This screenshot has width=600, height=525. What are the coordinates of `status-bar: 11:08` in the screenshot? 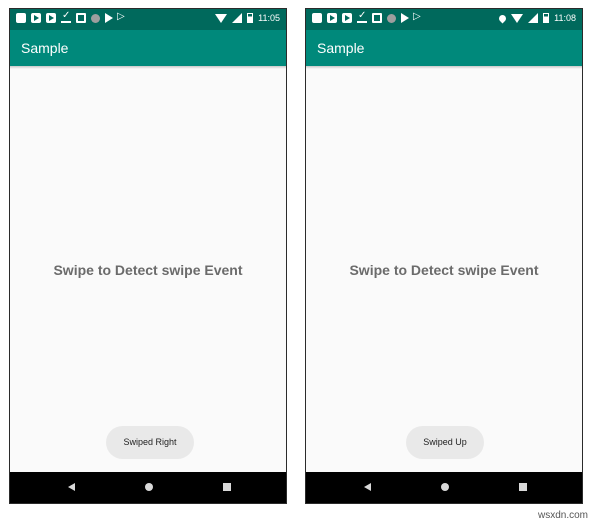 It's located at (444, 19).